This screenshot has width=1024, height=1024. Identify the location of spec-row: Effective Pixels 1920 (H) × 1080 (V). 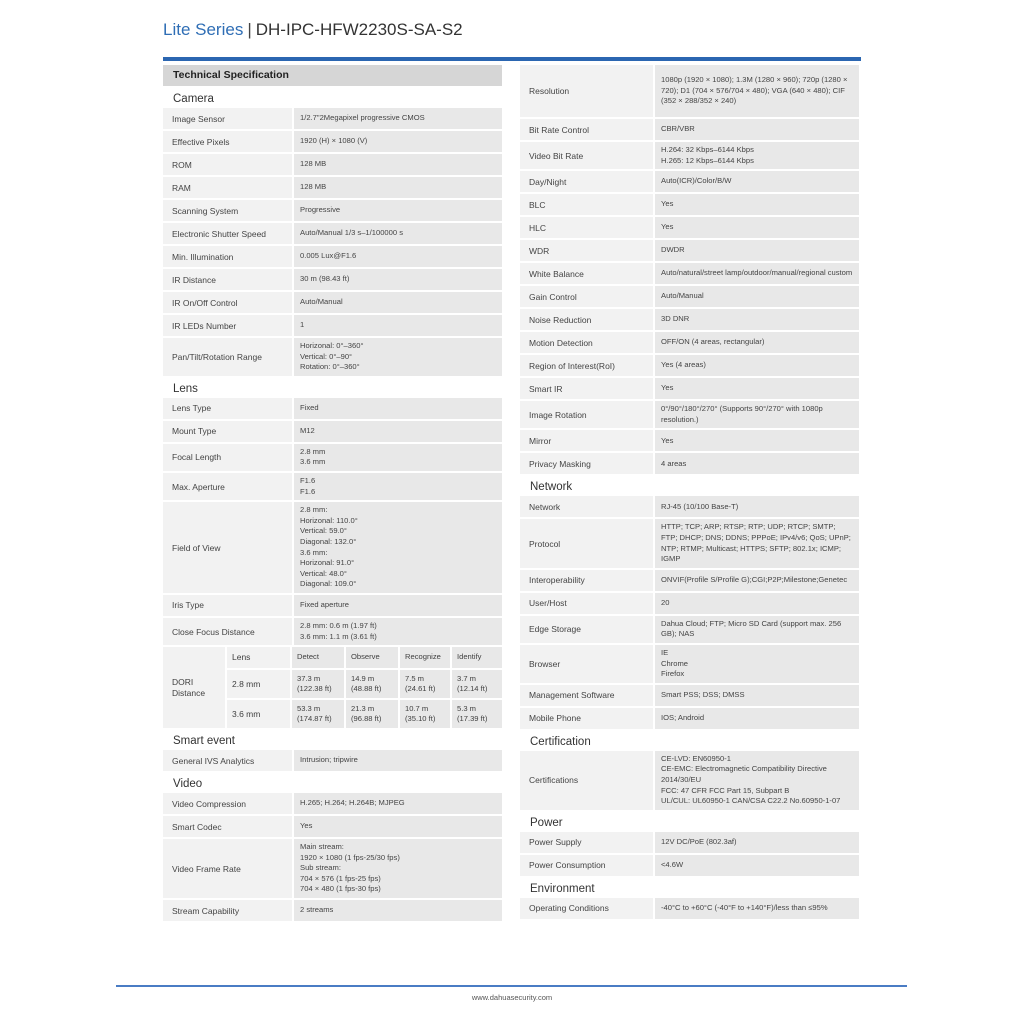
(332, 141).